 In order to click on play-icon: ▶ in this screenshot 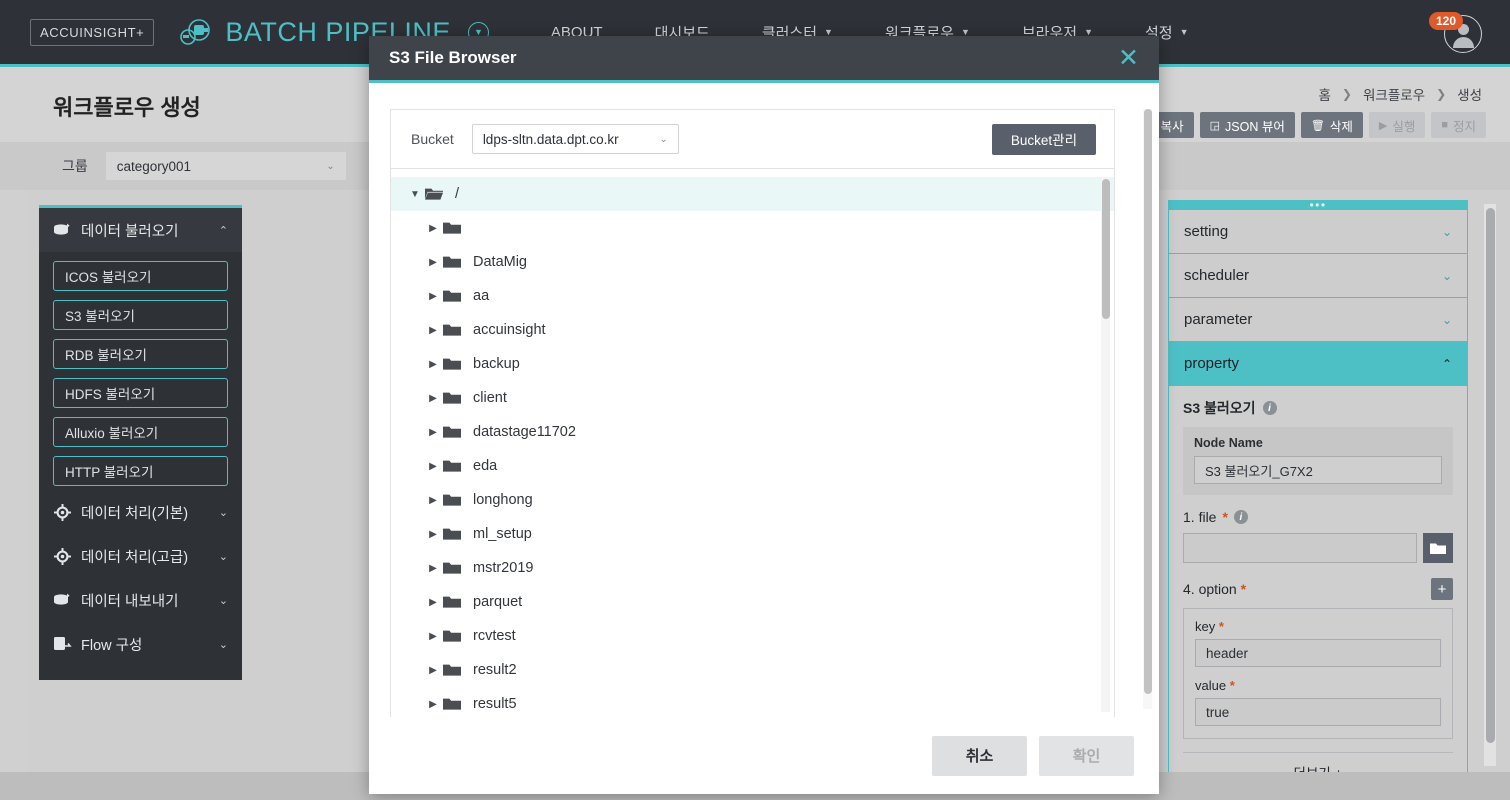, I will do `click(1383, 125)`.